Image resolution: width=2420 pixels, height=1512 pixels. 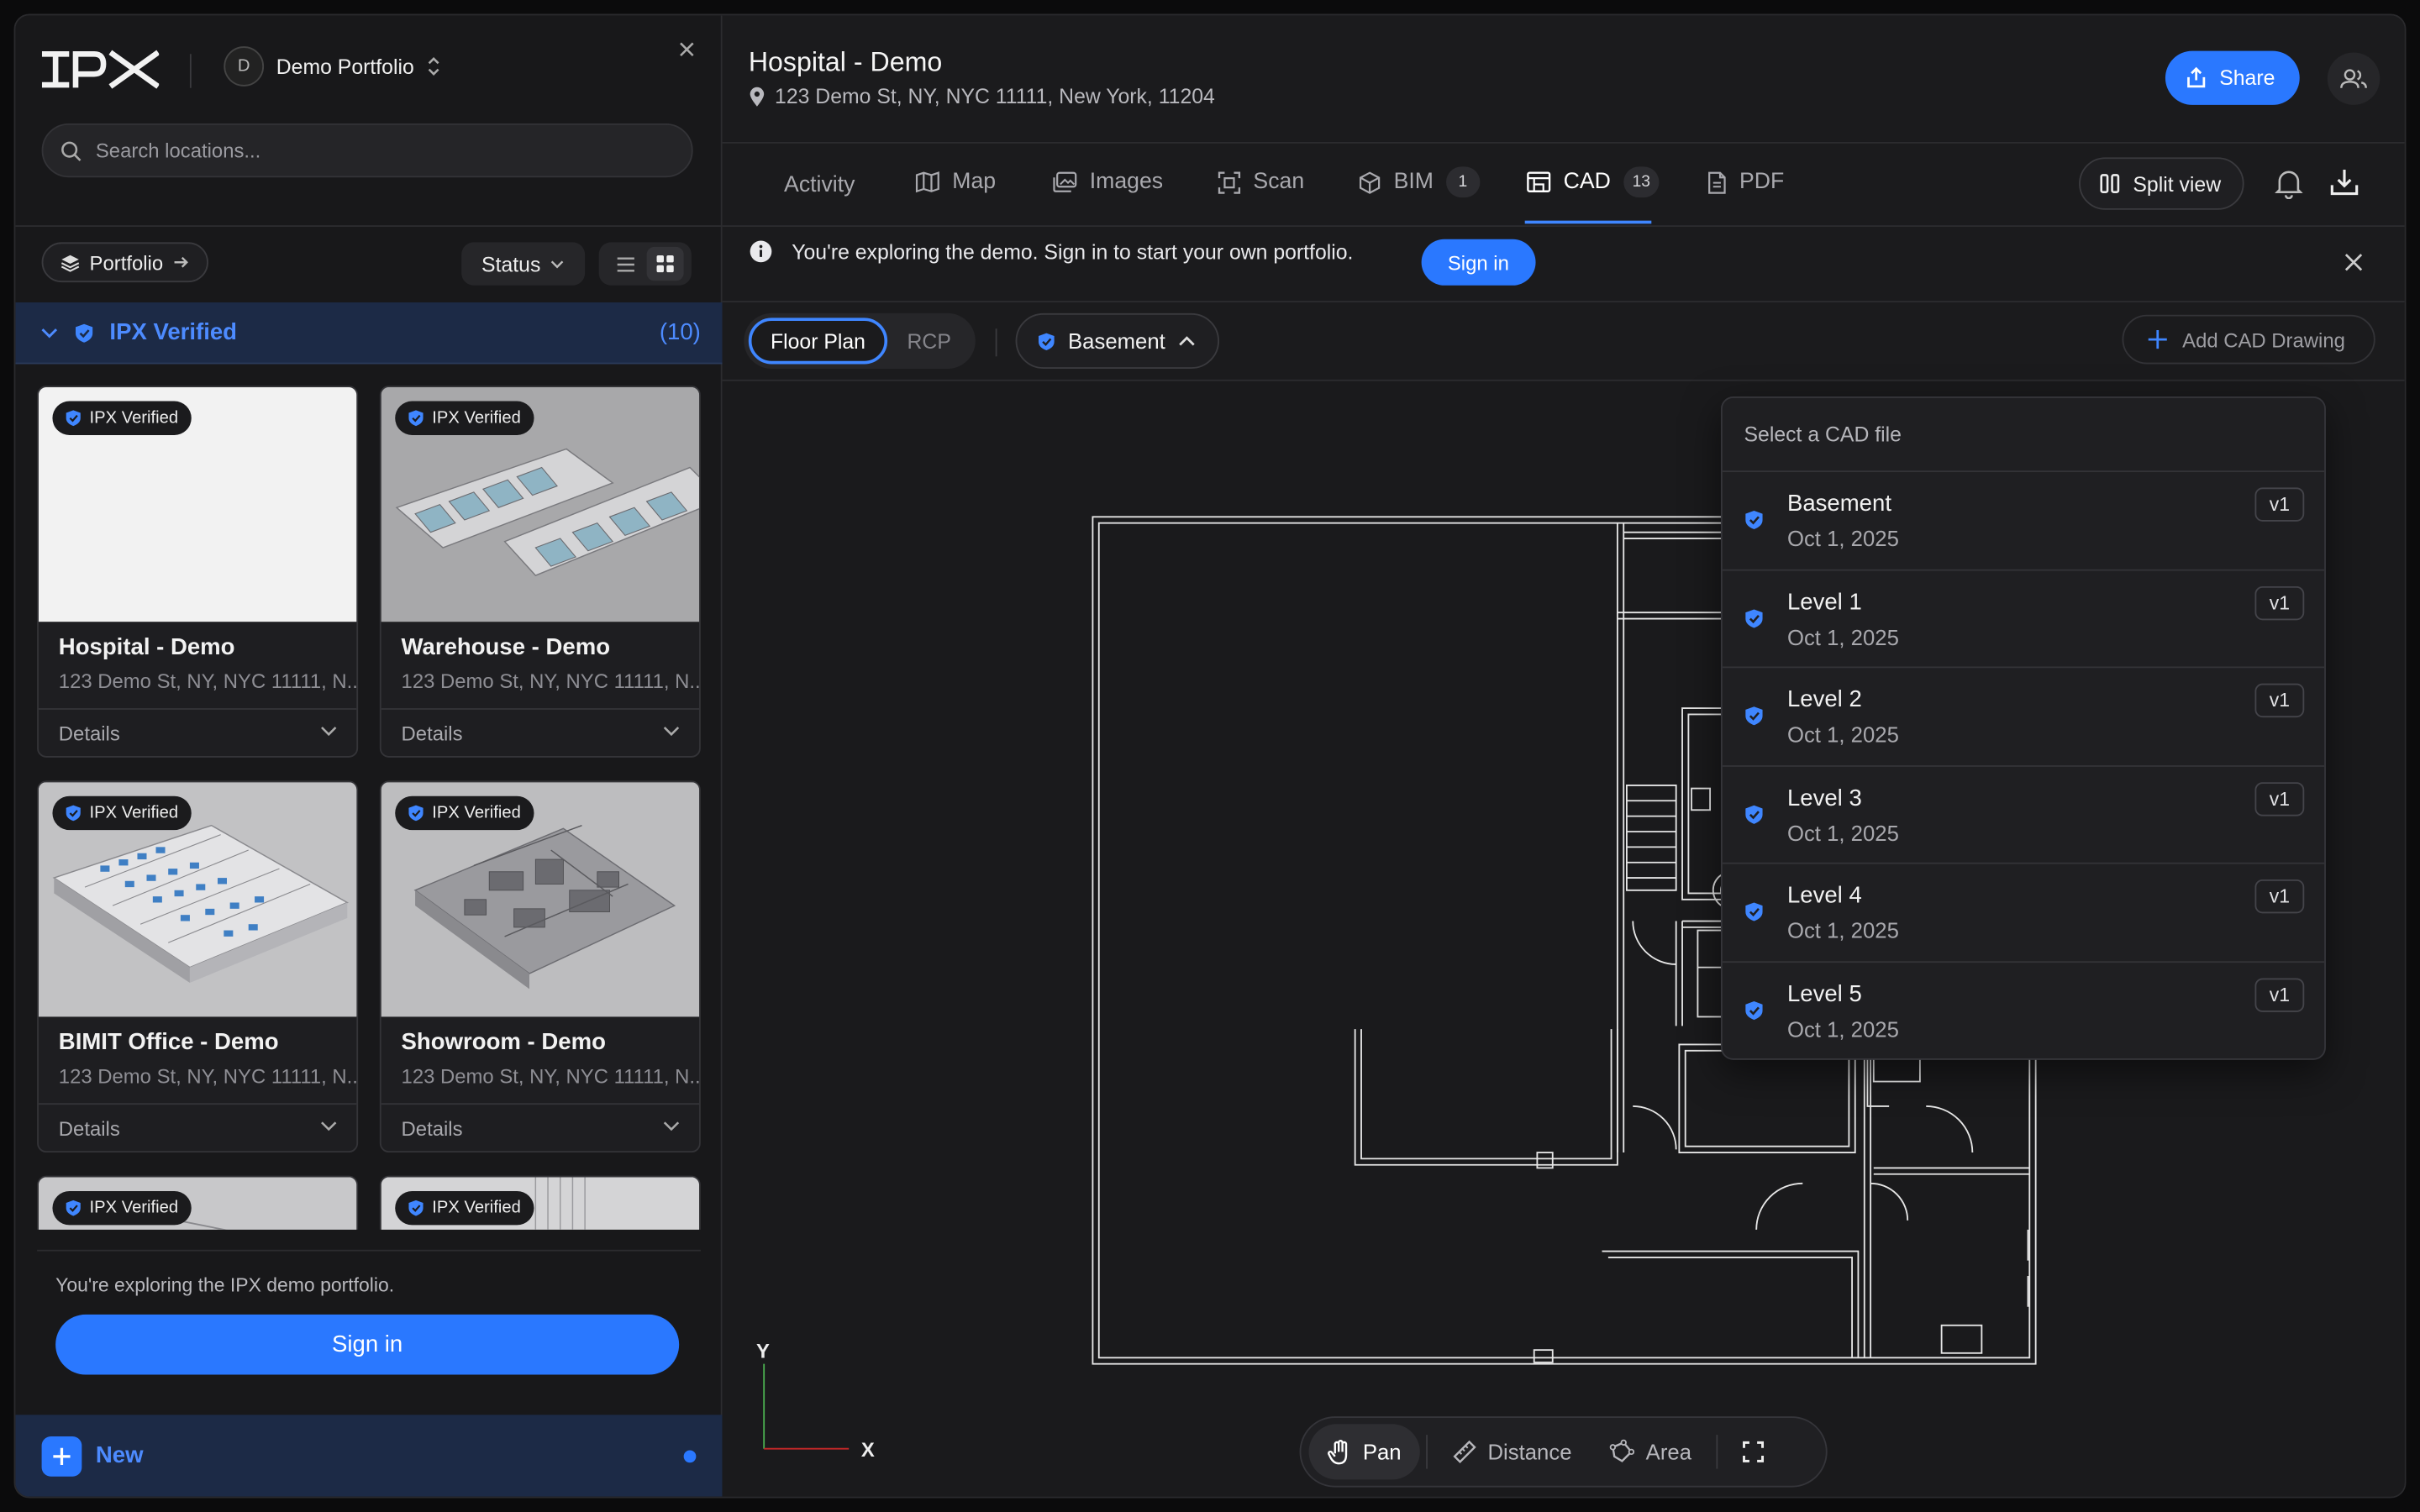 What do you see at coordinates (2024, 913) in the screenshot?
I see `cad-file-item: Level 4 Oct 1, 2025 v1` at bounding box center [2024, 913].